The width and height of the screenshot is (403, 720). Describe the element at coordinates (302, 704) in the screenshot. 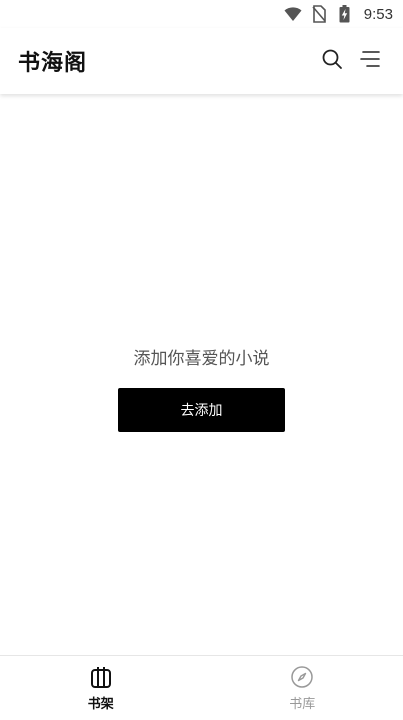

I see `nav-label-library: 书库` at that location.